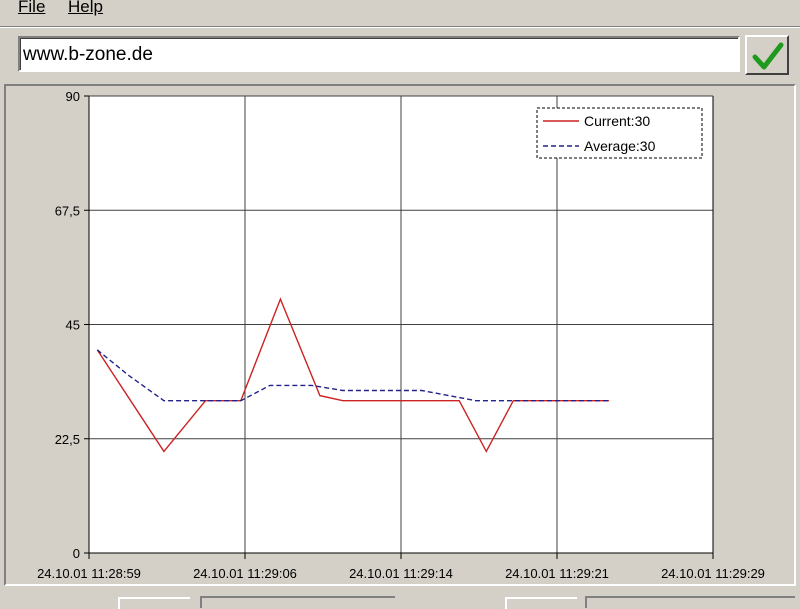  I want to click on menu-file: File, so click(31, 8).